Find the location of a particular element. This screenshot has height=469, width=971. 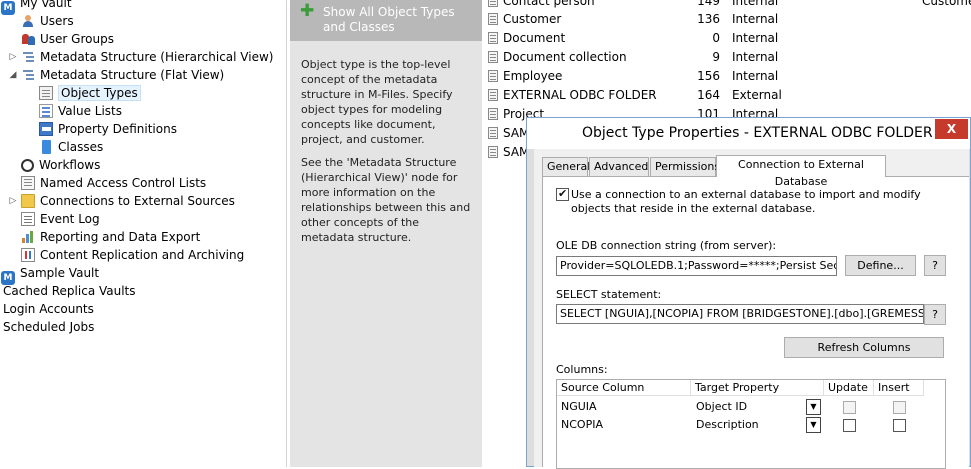

tab-permissions: Permissions is located at coordinates (685, 166).